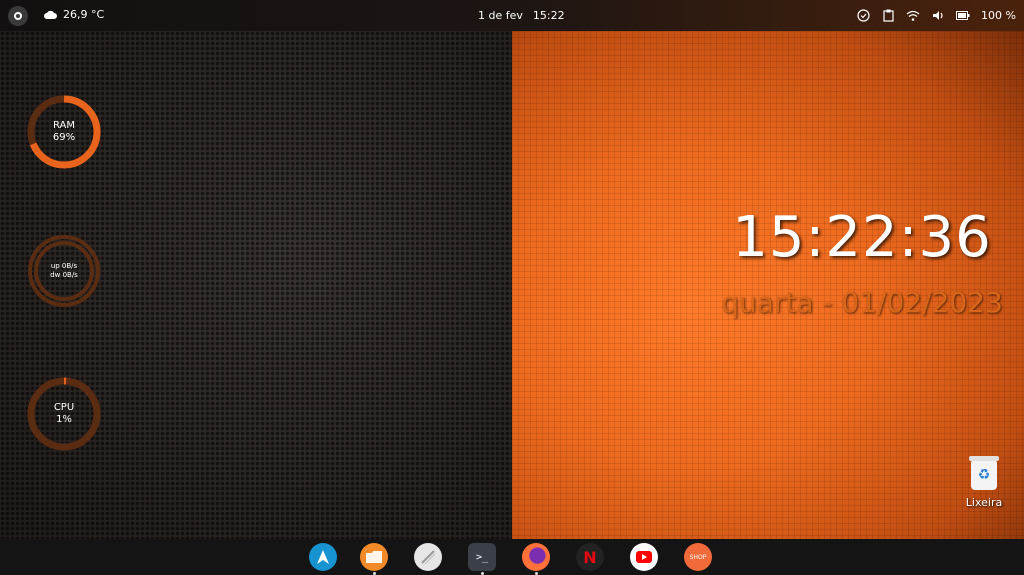  Describe the element at coordinates (998, 15) in the screenshot. I see `battery-percent: 100 %` at that location.